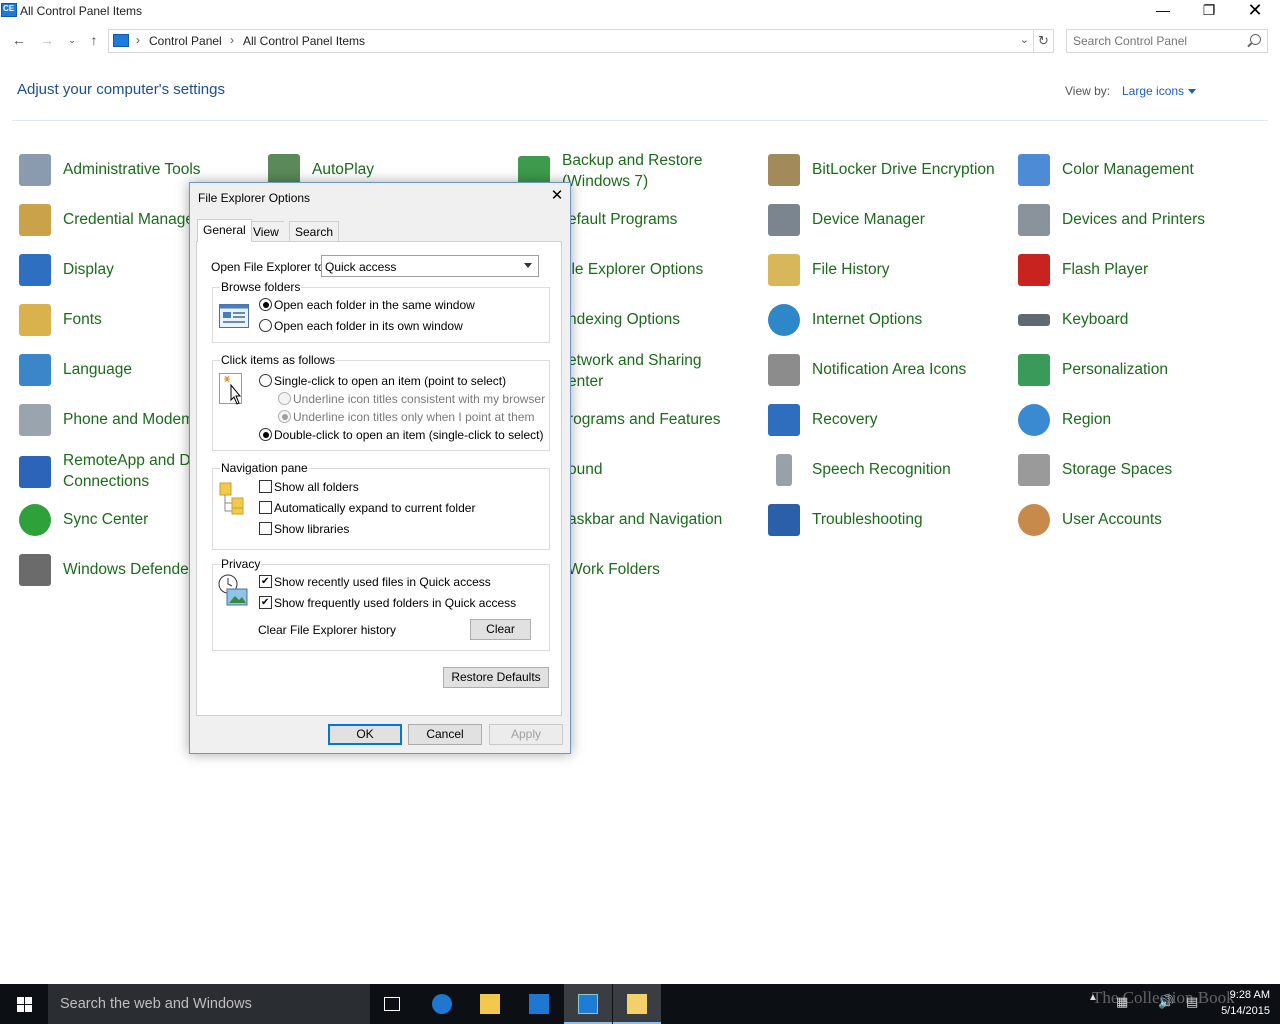 The height and width of the screenshot is (1024, 1280). Describe the element at coordinates (185, 41) in the screenshot. I see `breadcrumb-control-panel: Control Panel` at that location.